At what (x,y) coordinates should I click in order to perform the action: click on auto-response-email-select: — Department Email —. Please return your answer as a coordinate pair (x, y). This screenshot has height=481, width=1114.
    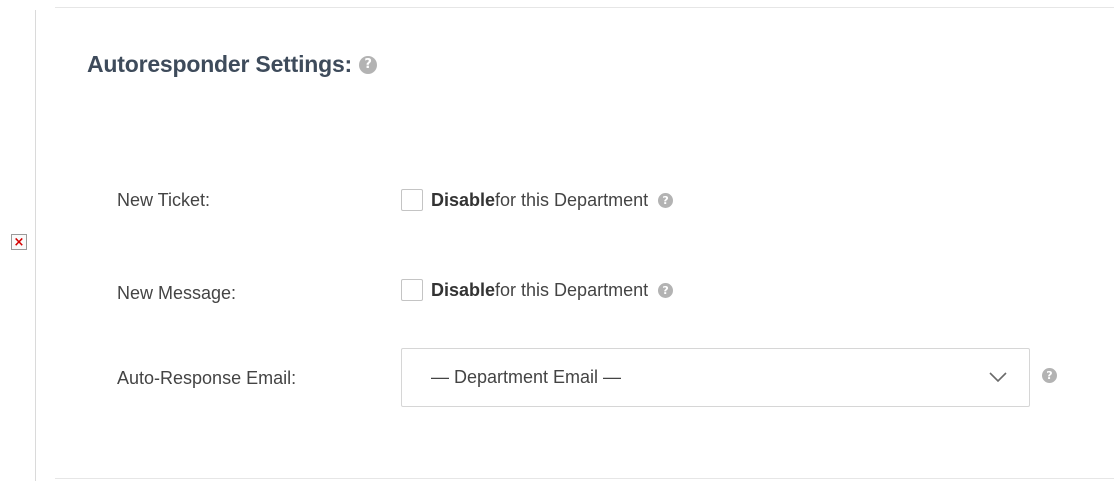
    Looking at the image, I should click on (715, 377).